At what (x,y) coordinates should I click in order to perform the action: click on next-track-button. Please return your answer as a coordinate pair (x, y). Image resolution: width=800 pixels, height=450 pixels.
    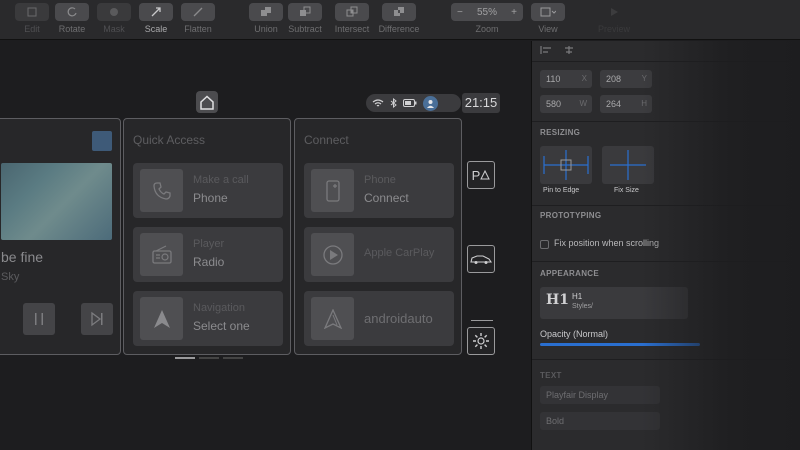
    Looking at the image, I should click on (97, 319).